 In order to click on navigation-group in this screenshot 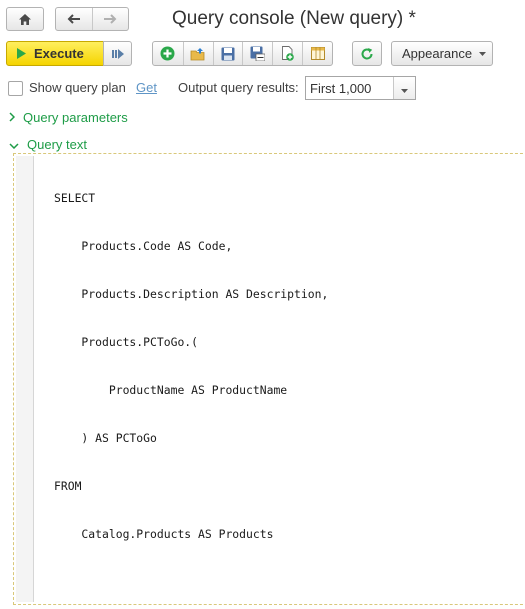, I will do `click(92, 19)`.